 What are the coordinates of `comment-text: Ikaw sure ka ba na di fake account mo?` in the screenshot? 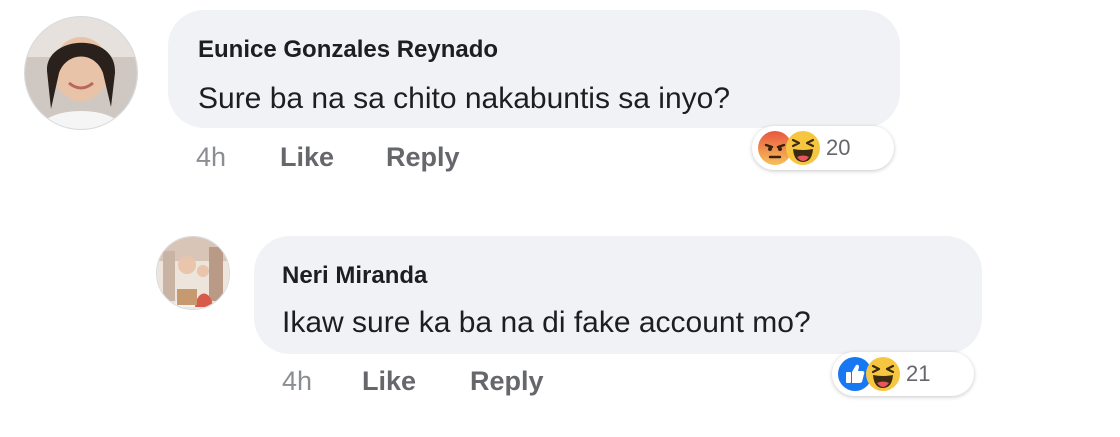 It's located at (546, 322).